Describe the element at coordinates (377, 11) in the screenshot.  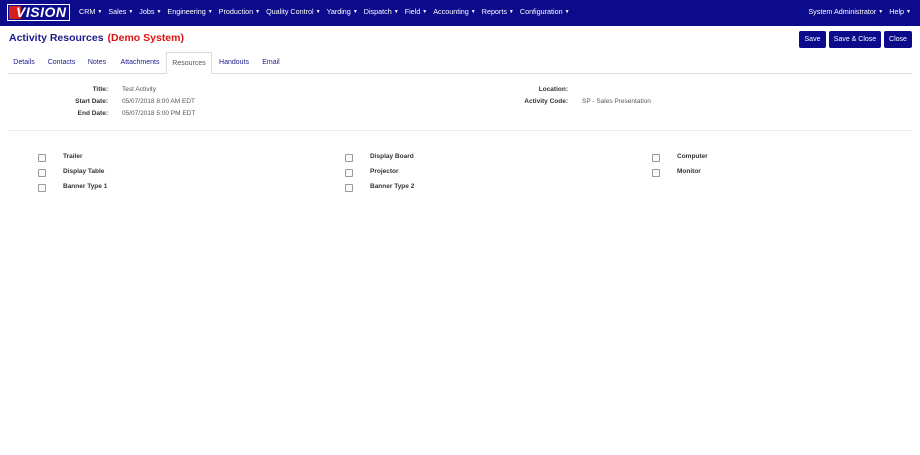
I see `menu-dispatch-label: Dispatch` at that location.